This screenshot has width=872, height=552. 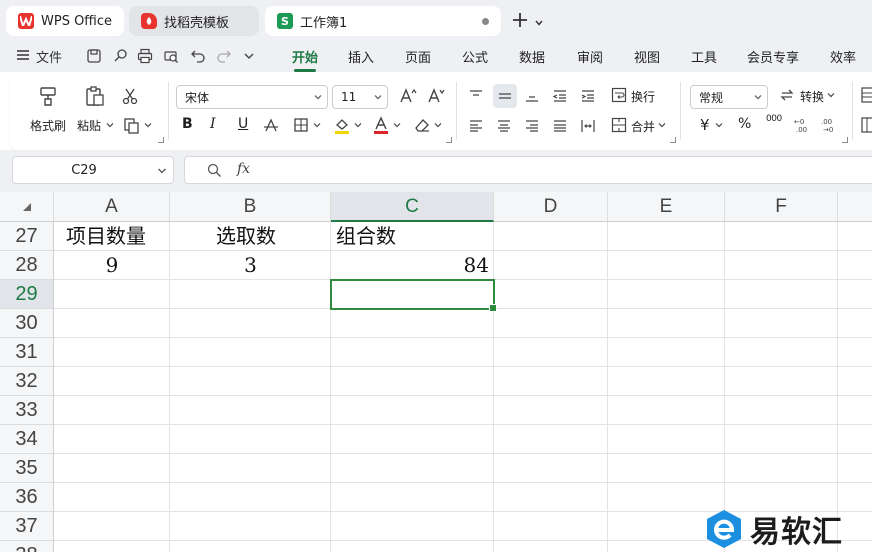 What do you see at coordinates (619, 125) in the screenshot?
I see `merge-cells-icon` at bounding box center [619, 125].